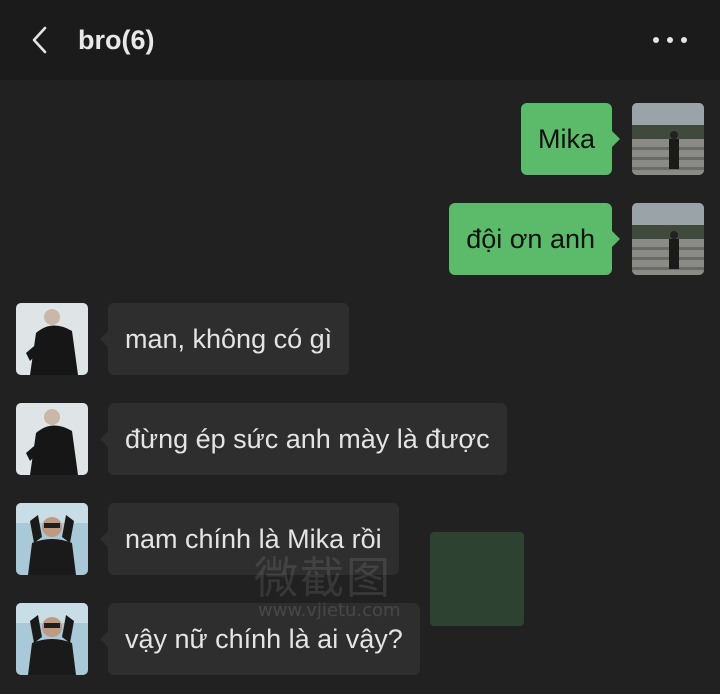 The image size is (720, 694). I want to click on more-horizontal-icon, so click(670, 40).